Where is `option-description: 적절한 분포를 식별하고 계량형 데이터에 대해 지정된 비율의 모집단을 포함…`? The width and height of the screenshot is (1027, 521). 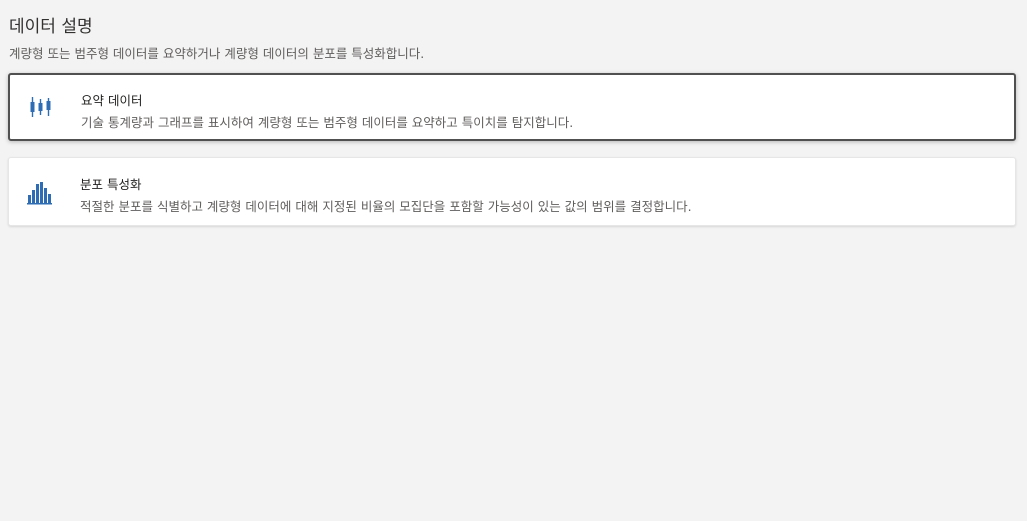 option-description: 적절한 분포를 식별하고 계량형 데이터에 대해 지정된 비율의 모집단을 포함… is located at coordinates (386, 206).